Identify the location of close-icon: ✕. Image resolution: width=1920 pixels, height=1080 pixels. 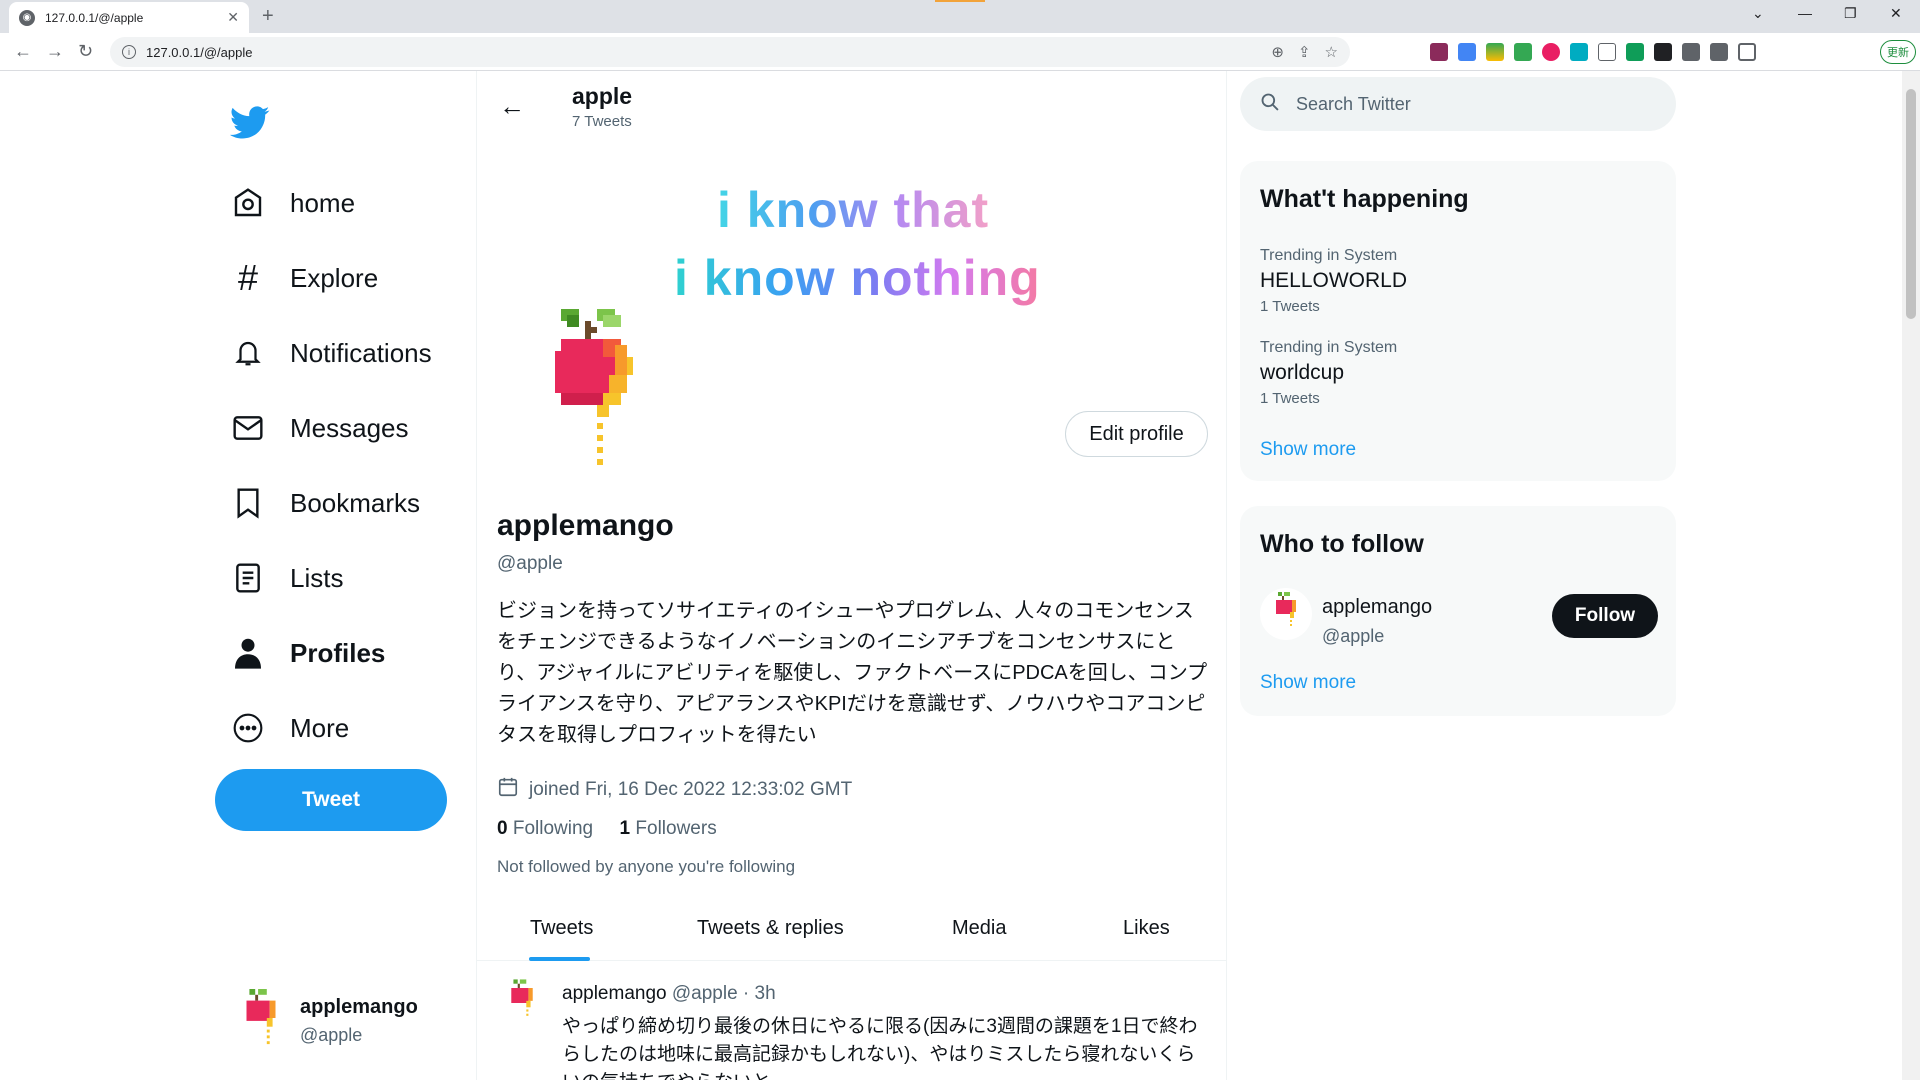
(233, 17).